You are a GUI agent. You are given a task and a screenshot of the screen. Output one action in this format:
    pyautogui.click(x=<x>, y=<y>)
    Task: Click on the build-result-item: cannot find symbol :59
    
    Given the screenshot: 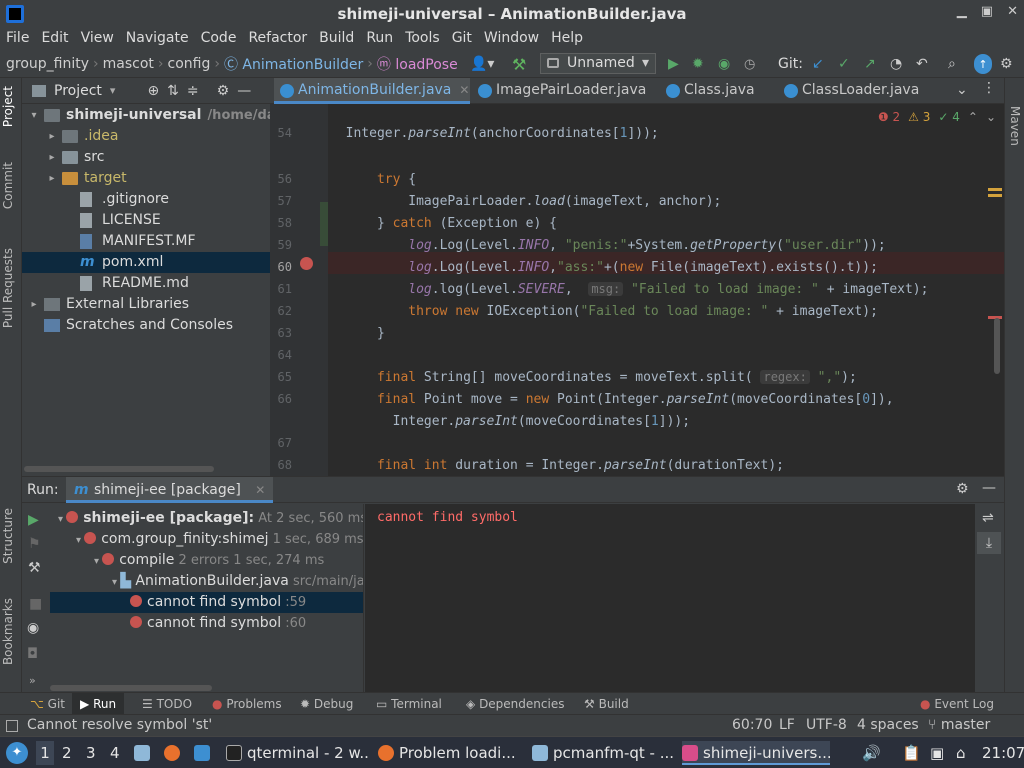 What is the action you would take?
    pyautogui.click(x=206, y=602)
    